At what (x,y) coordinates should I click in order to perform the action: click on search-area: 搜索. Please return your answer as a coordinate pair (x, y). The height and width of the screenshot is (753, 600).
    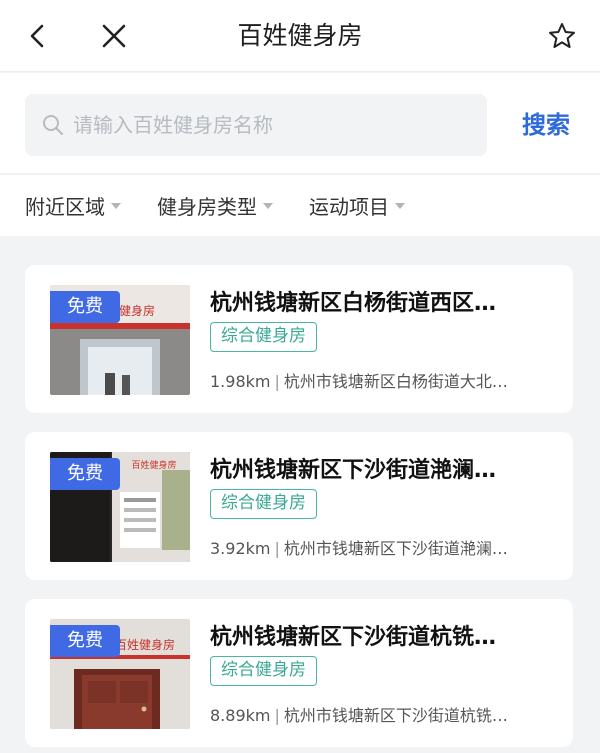
    Looking at the image, I should click on (300, 123).